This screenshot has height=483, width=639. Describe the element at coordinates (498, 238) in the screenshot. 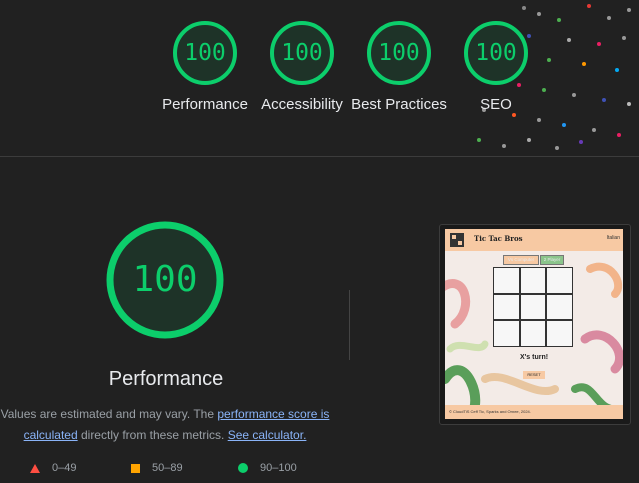

I see `thumbnail-title: Tic Tac Bros` at that location.